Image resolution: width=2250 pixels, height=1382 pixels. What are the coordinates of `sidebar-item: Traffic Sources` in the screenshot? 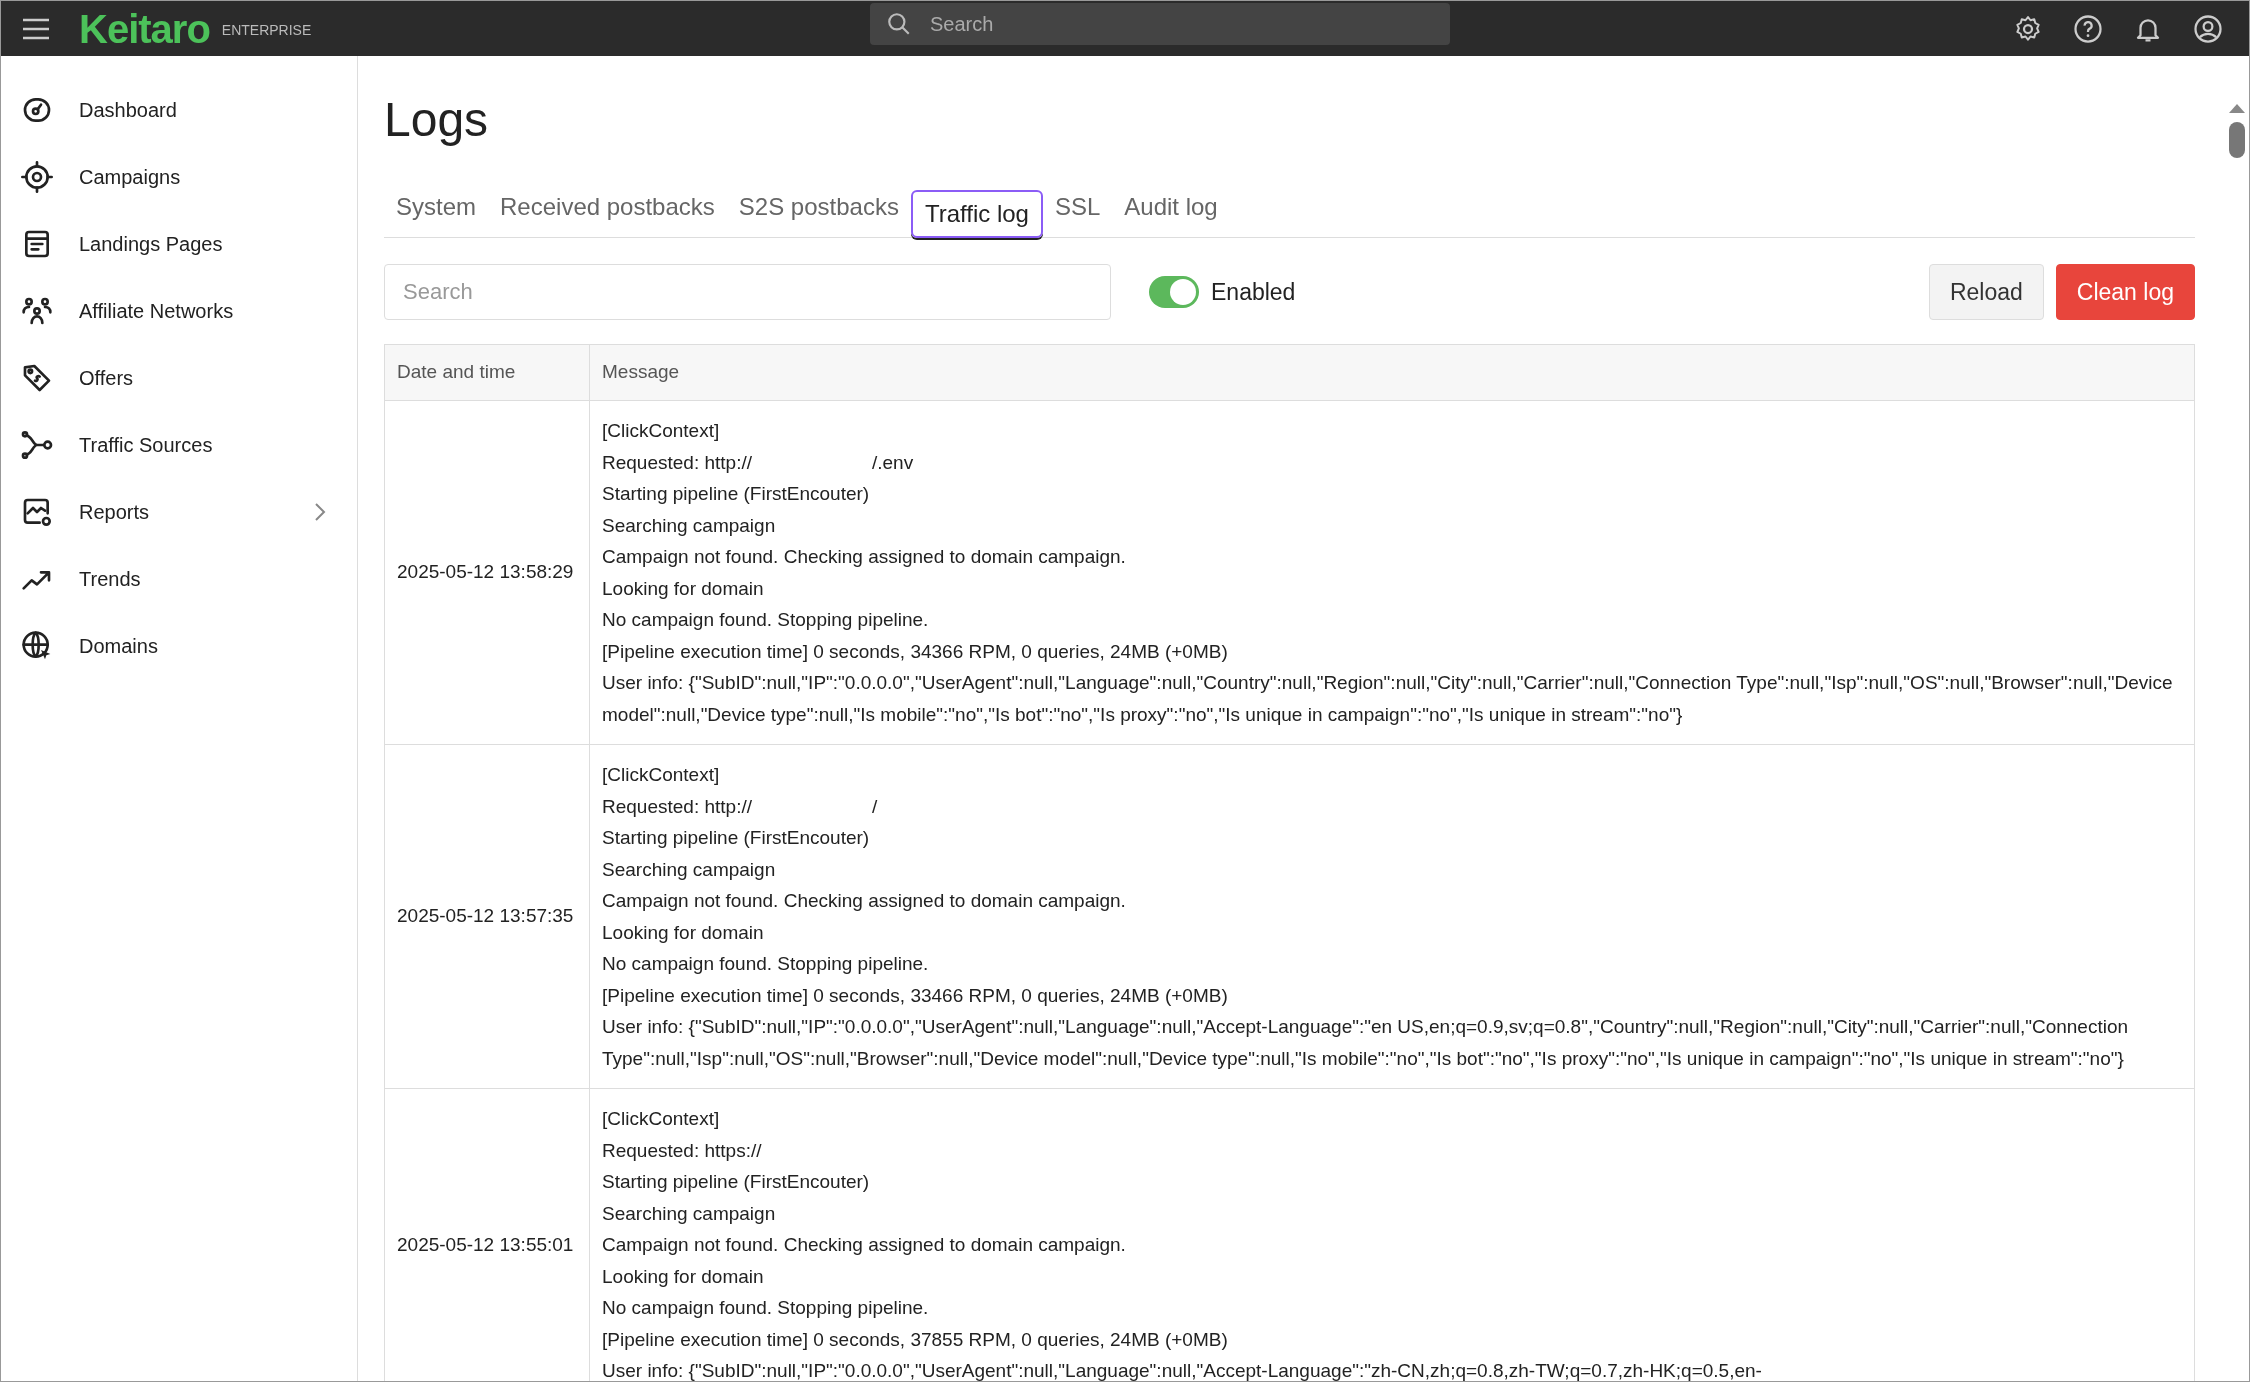 It's located at (179, 444).